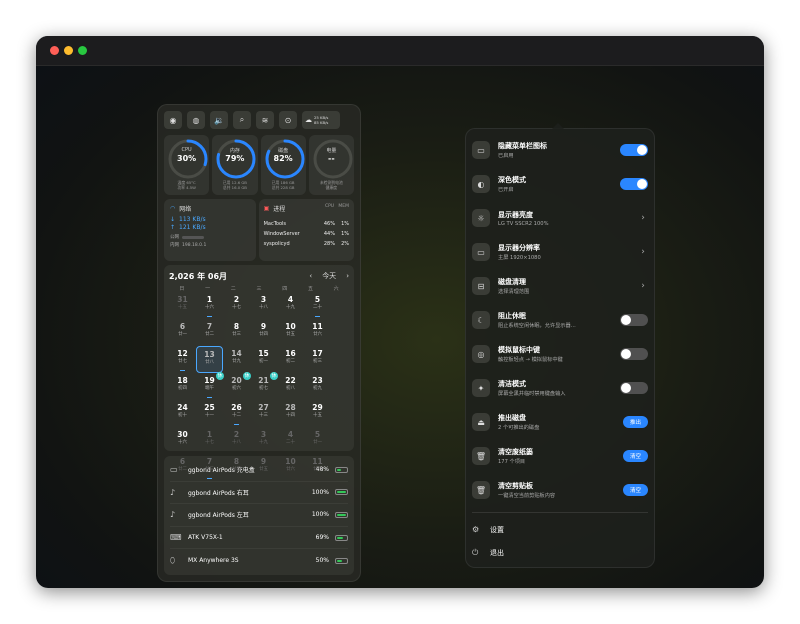 This screenshot has width=800, height=624. What do you see at coordinates (560, 354) in the screenshot?
I see `menu-item-middle-click: ◎ 模拟鼠标中键 触控板轻点 → 模拟鼠标中键` at bounding box center [560, 354].